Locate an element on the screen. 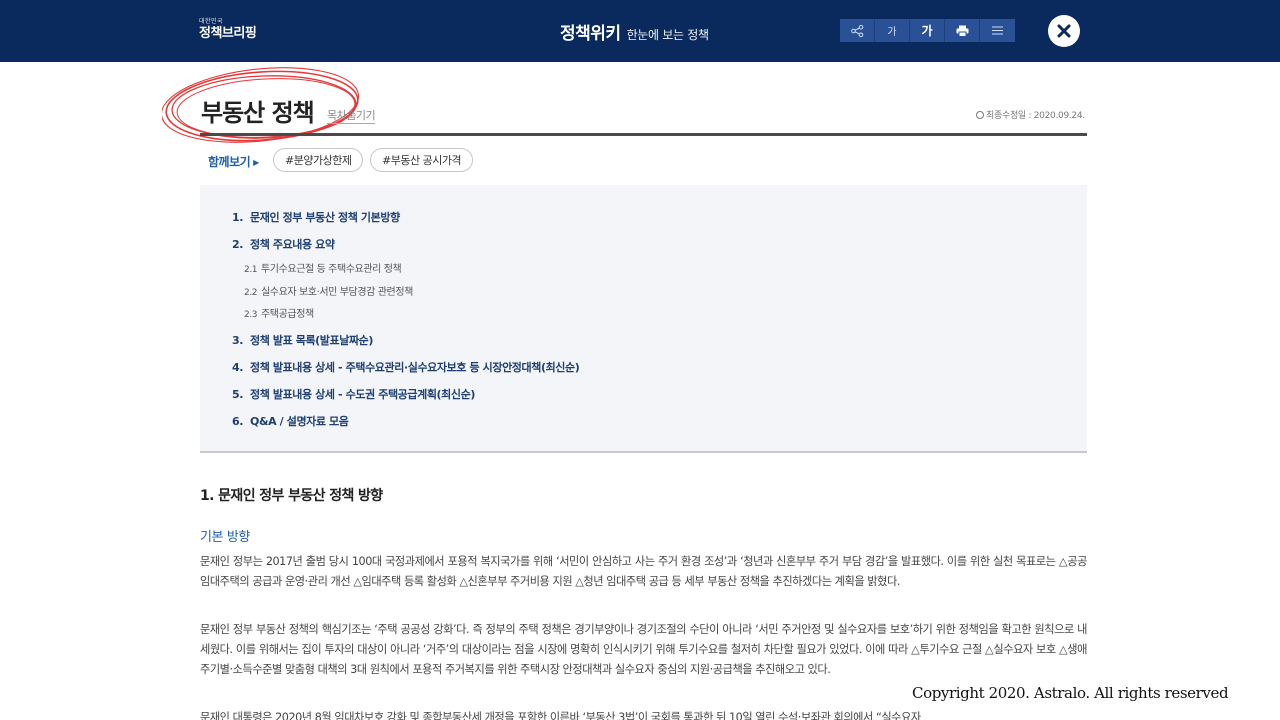  toc-subitem-label: 실수요자 보호·서민 부담경감 관련정책 is located at coordinates (337, 292).